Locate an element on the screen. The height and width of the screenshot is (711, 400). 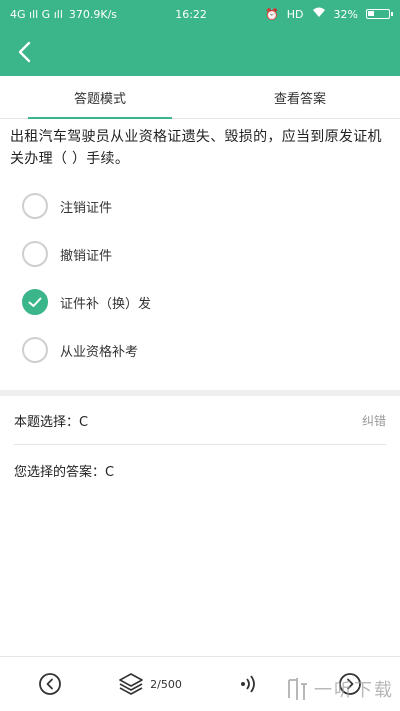
battery-icon is located at coordinates (379, 14).